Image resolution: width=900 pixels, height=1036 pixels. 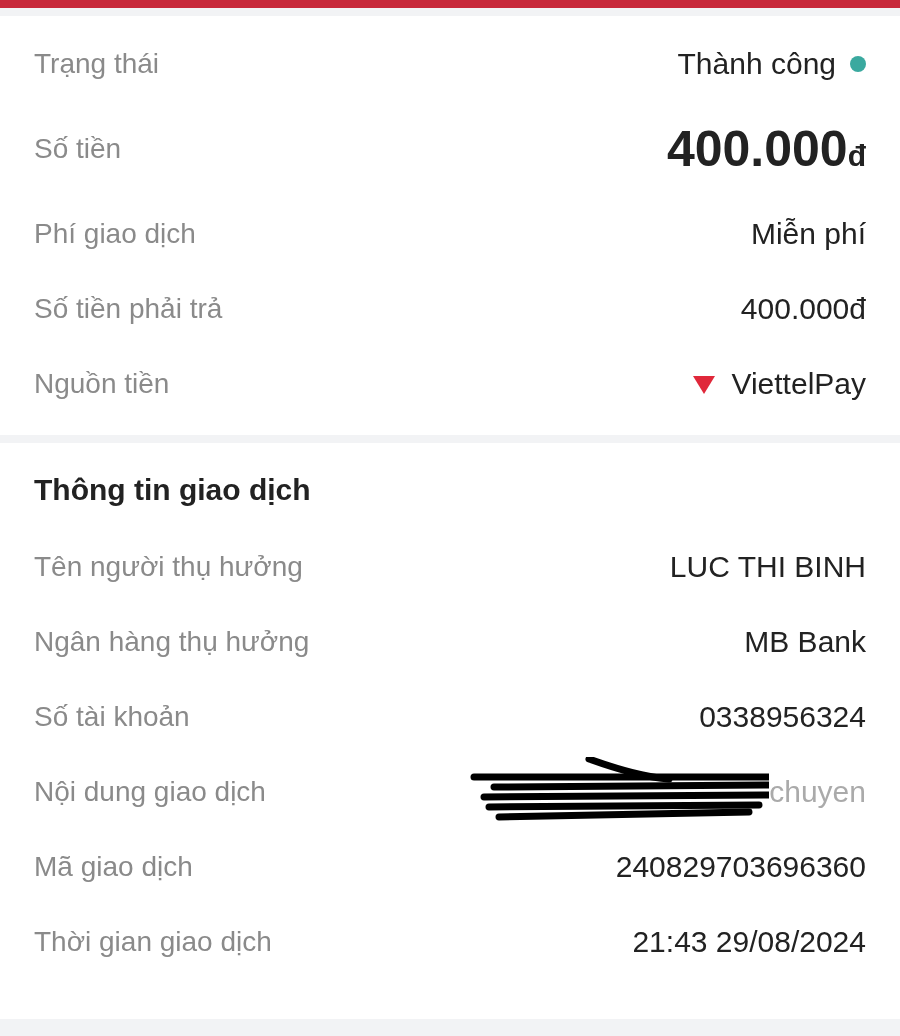 What do you see at coordinates (805, 641) in the screenshot?
I see `detail-value: MB Bank` at bounding box center [805, 641].